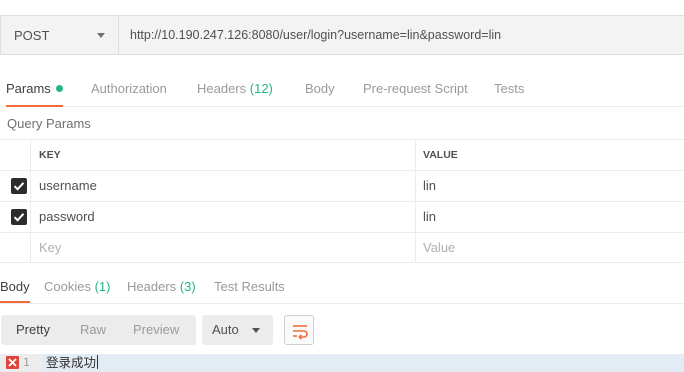  What do you see at coordinates (223, 155) in the screenshot?
I see `column-header-key: KEY` at bounding box center [223, 155].